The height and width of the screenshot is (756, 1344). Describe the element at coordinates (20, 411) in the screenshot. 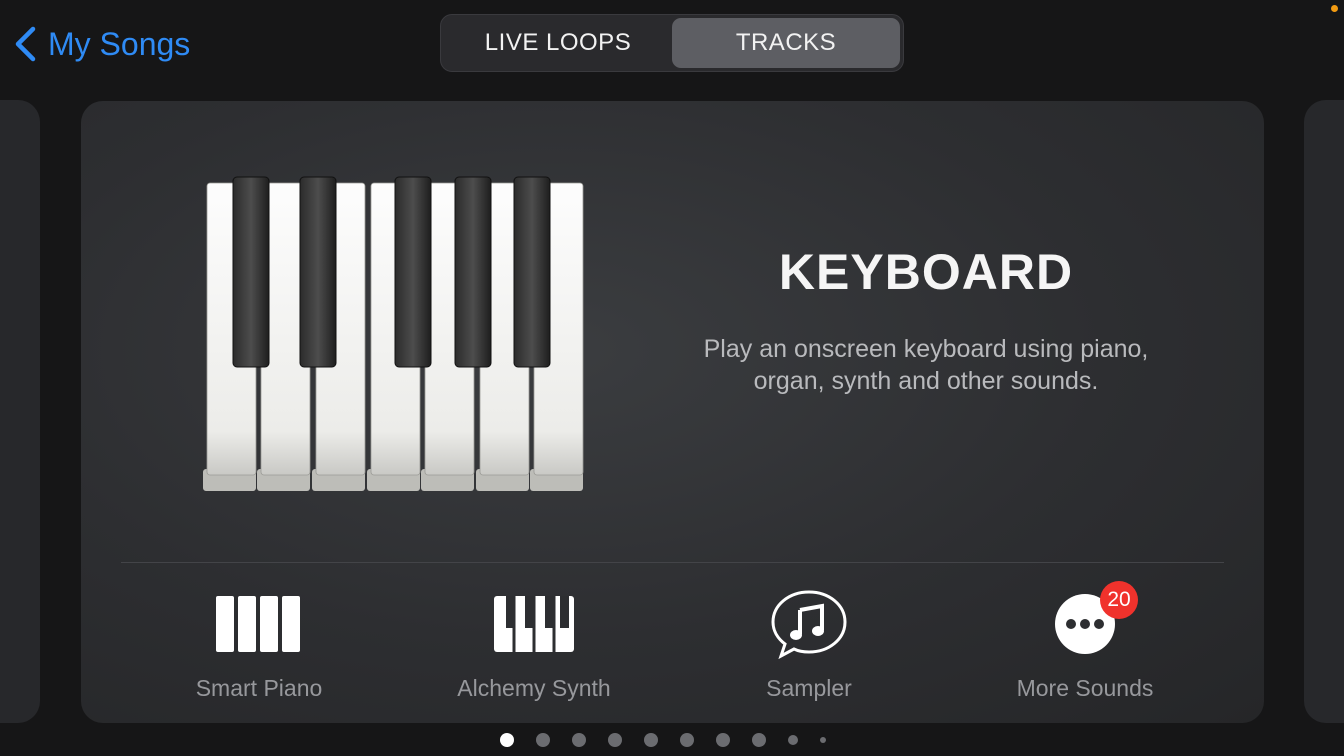

I see `previous-instrument-card` at that location.